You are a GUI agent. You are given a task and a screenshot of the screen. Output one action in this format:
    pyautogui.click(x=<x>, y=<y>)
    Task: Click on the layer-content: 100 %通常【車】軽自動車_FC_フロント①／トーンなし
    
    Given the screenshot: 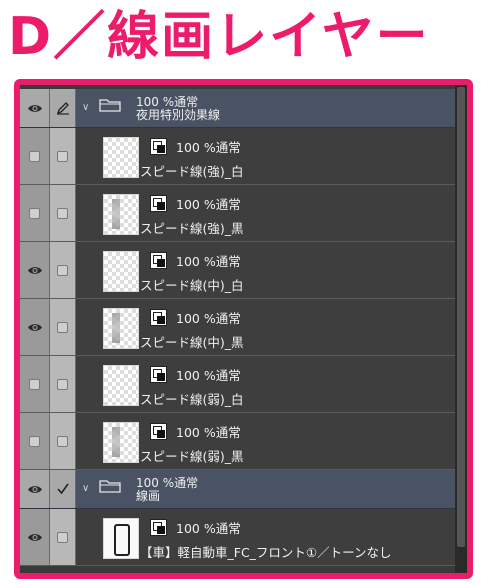 What is the action you would take?
    pyautogui.click(x=271, y=537)
    